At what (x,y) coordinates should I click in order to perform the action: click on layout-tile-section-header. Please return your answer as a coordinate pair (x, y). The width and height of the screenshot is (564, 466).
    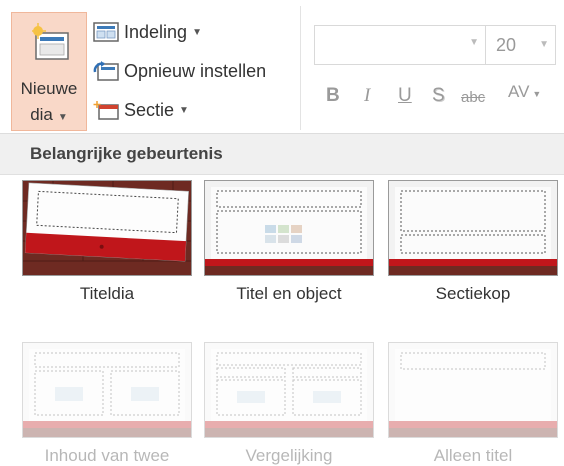
    Looking at the image, I should click on (473, 228).